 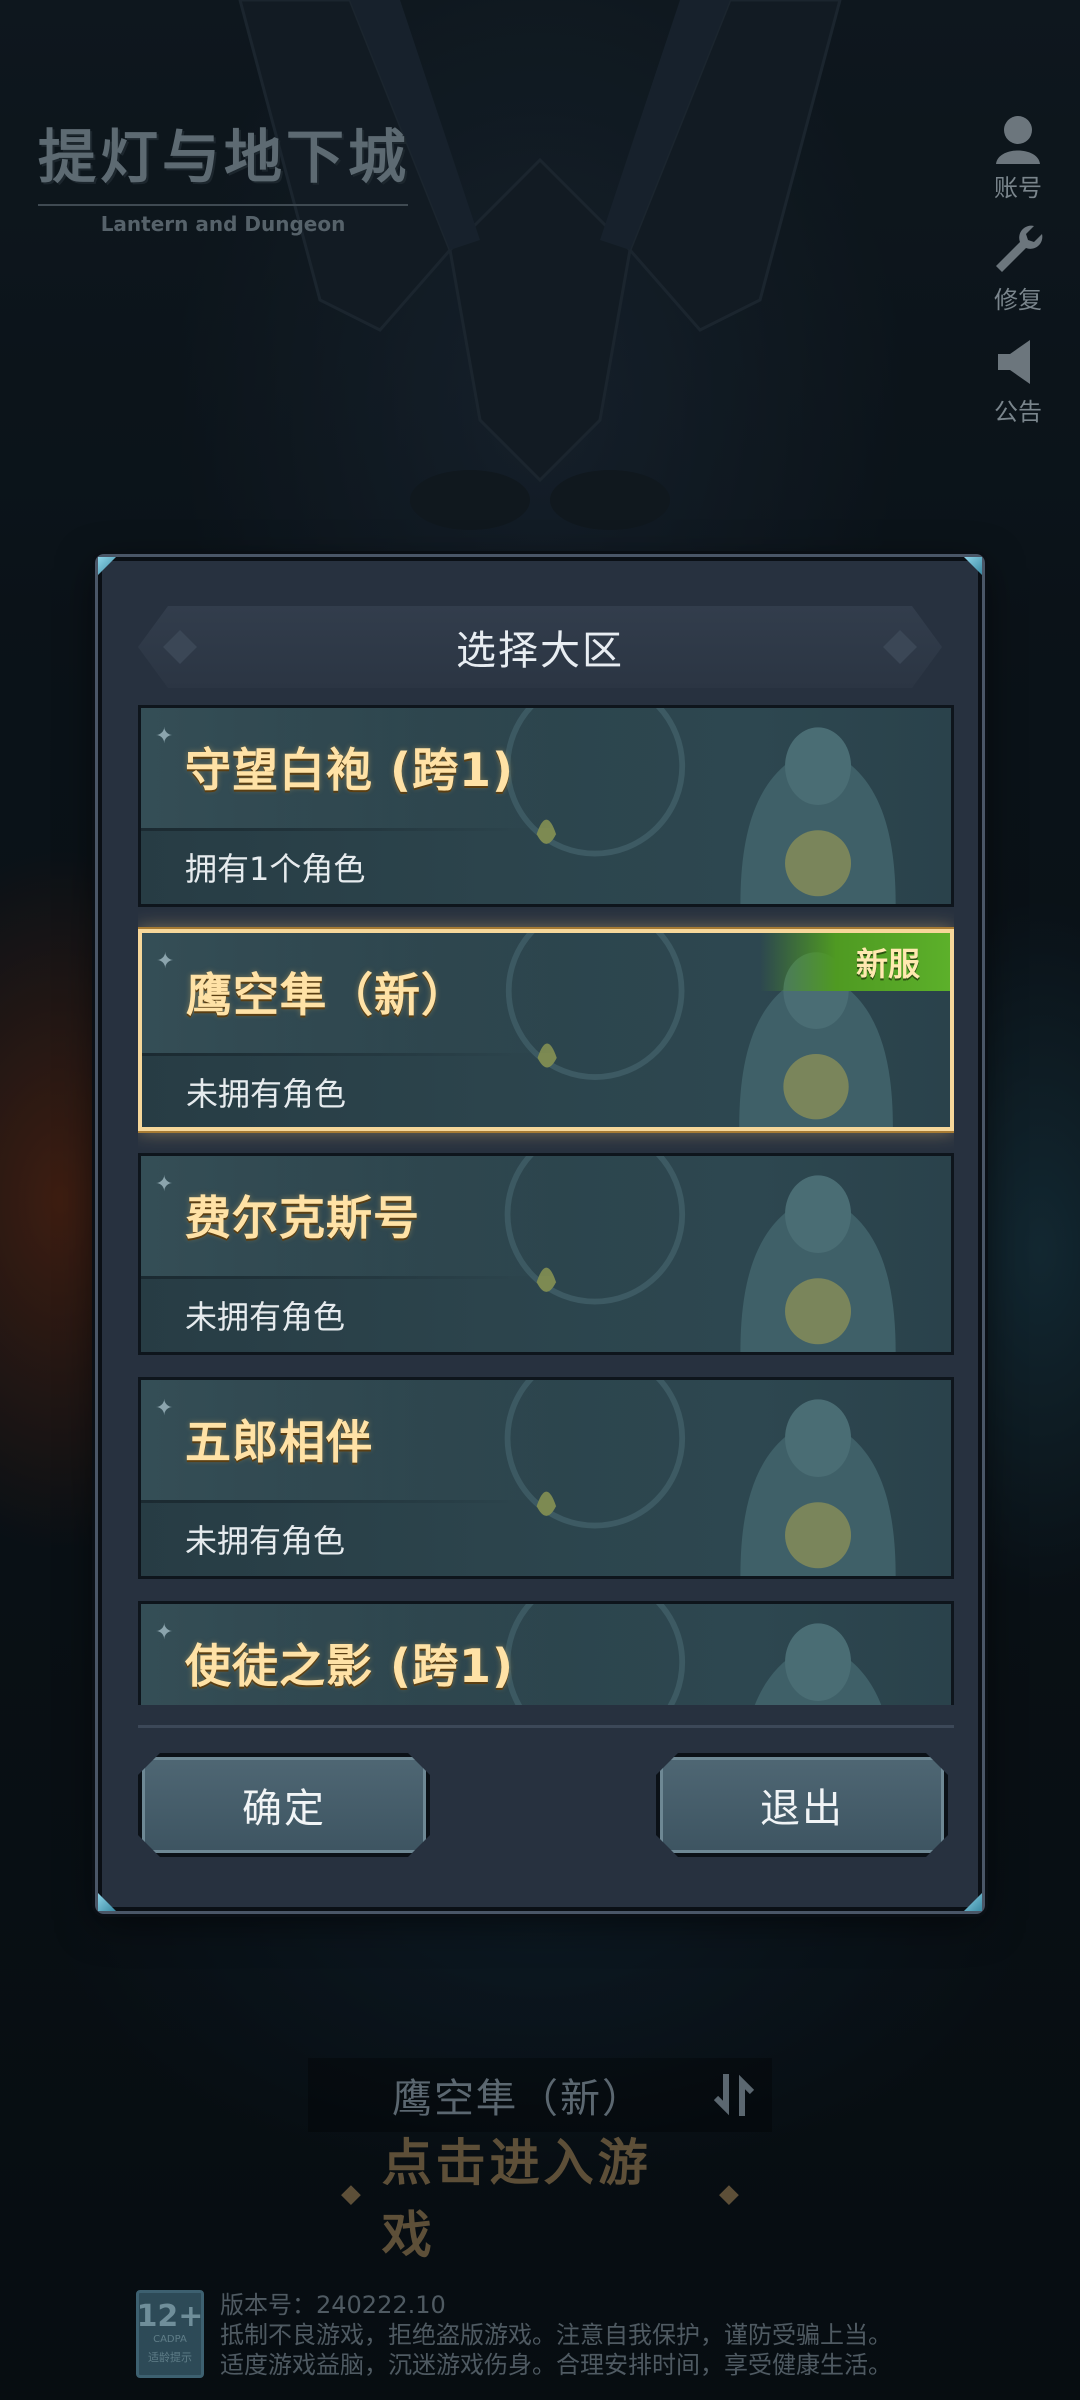 What do you see at coordinates (855, 962) in the screenshot?
I see `new-server-badge: 新服` at bounding box center [855, 962].